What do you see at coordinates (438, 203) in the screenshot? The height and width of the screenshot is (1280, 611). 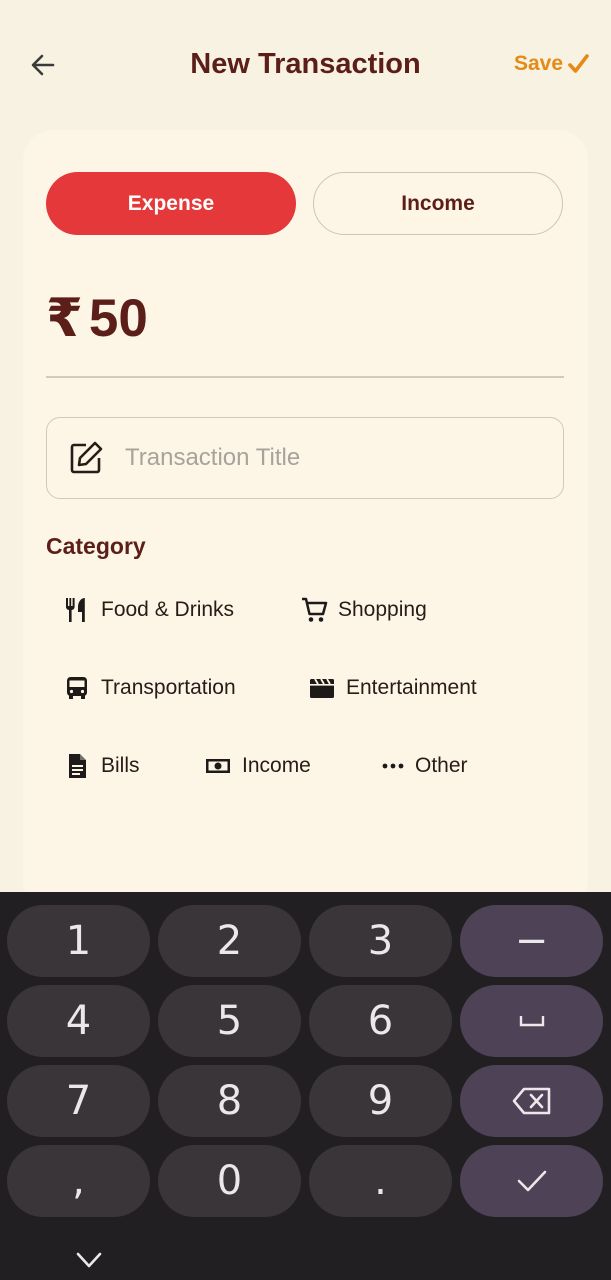 I see `income-toggle-button: Income` at bounding box center [438, 203].